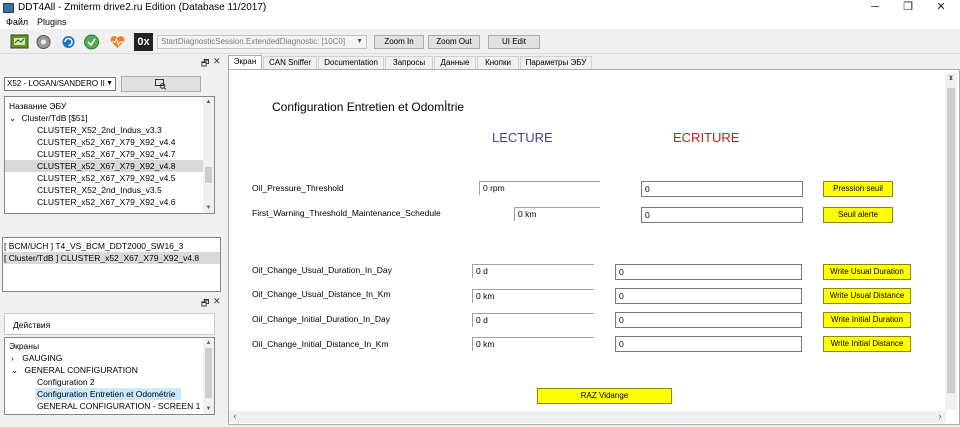 Image resolution: width=960 pixels, height=427 pixels. I want to click on search-button, so click(161, 84).